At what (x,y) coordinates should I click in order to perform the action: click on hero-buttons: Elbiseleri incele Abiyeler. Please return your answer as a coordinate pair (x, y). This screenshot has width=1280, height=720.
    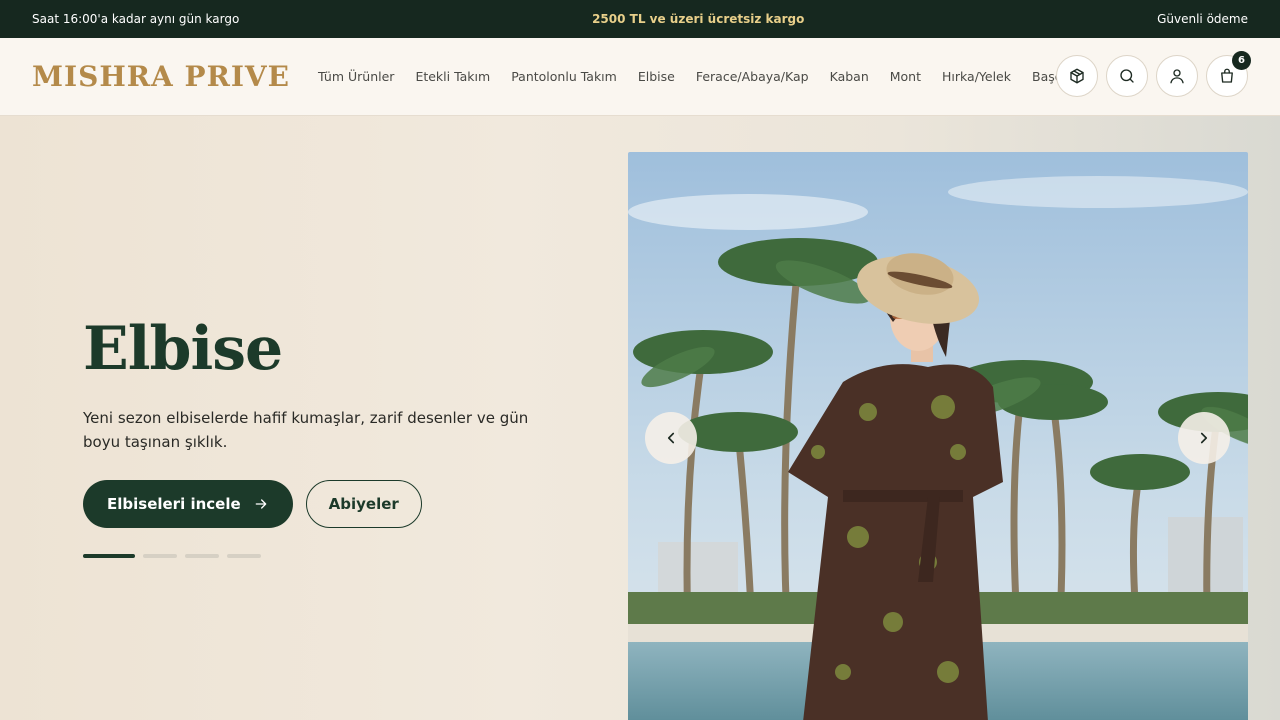
    Looking at the image, I should click on (252, 504).